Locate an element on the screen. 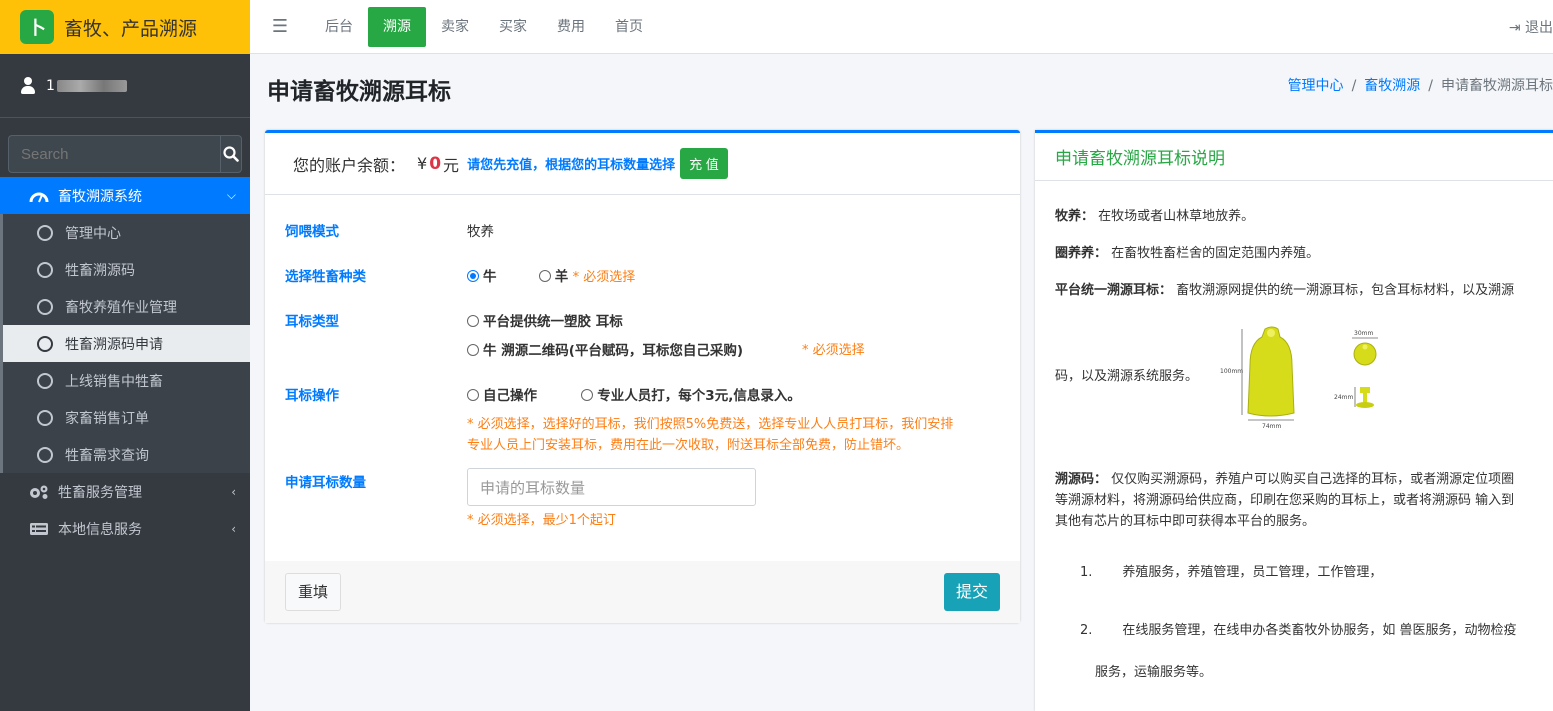 The width and height of the screenshot is (1553, 711). sidebar-item-label: 管理中心 is located at coordinates (93, 233).